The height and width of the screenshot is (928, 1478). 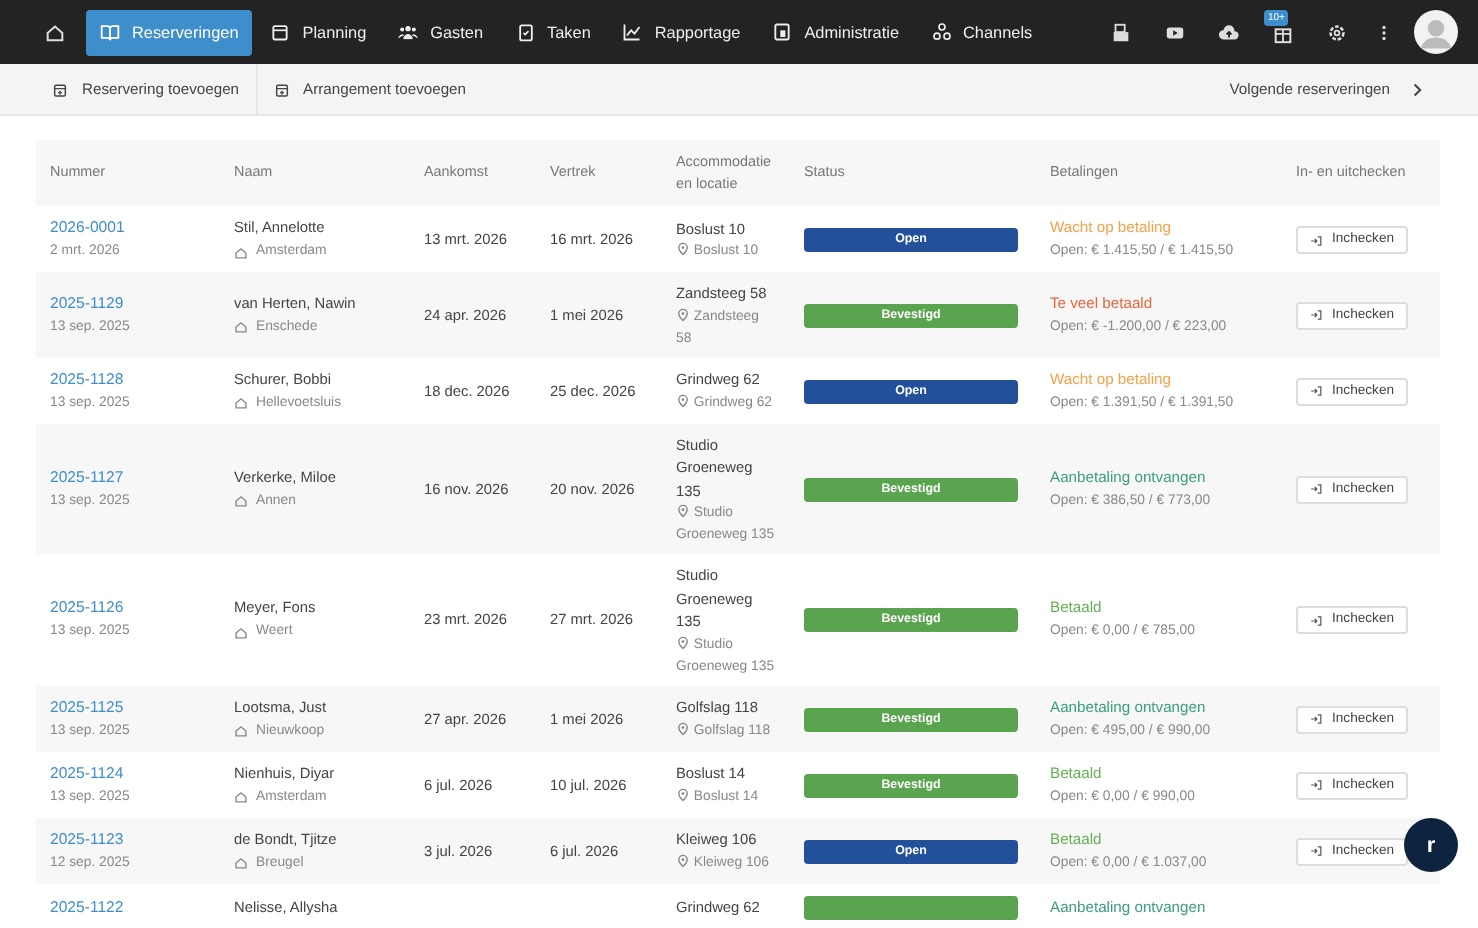 I want to click on nav-tab: Taken, so click(x=553, y=32).